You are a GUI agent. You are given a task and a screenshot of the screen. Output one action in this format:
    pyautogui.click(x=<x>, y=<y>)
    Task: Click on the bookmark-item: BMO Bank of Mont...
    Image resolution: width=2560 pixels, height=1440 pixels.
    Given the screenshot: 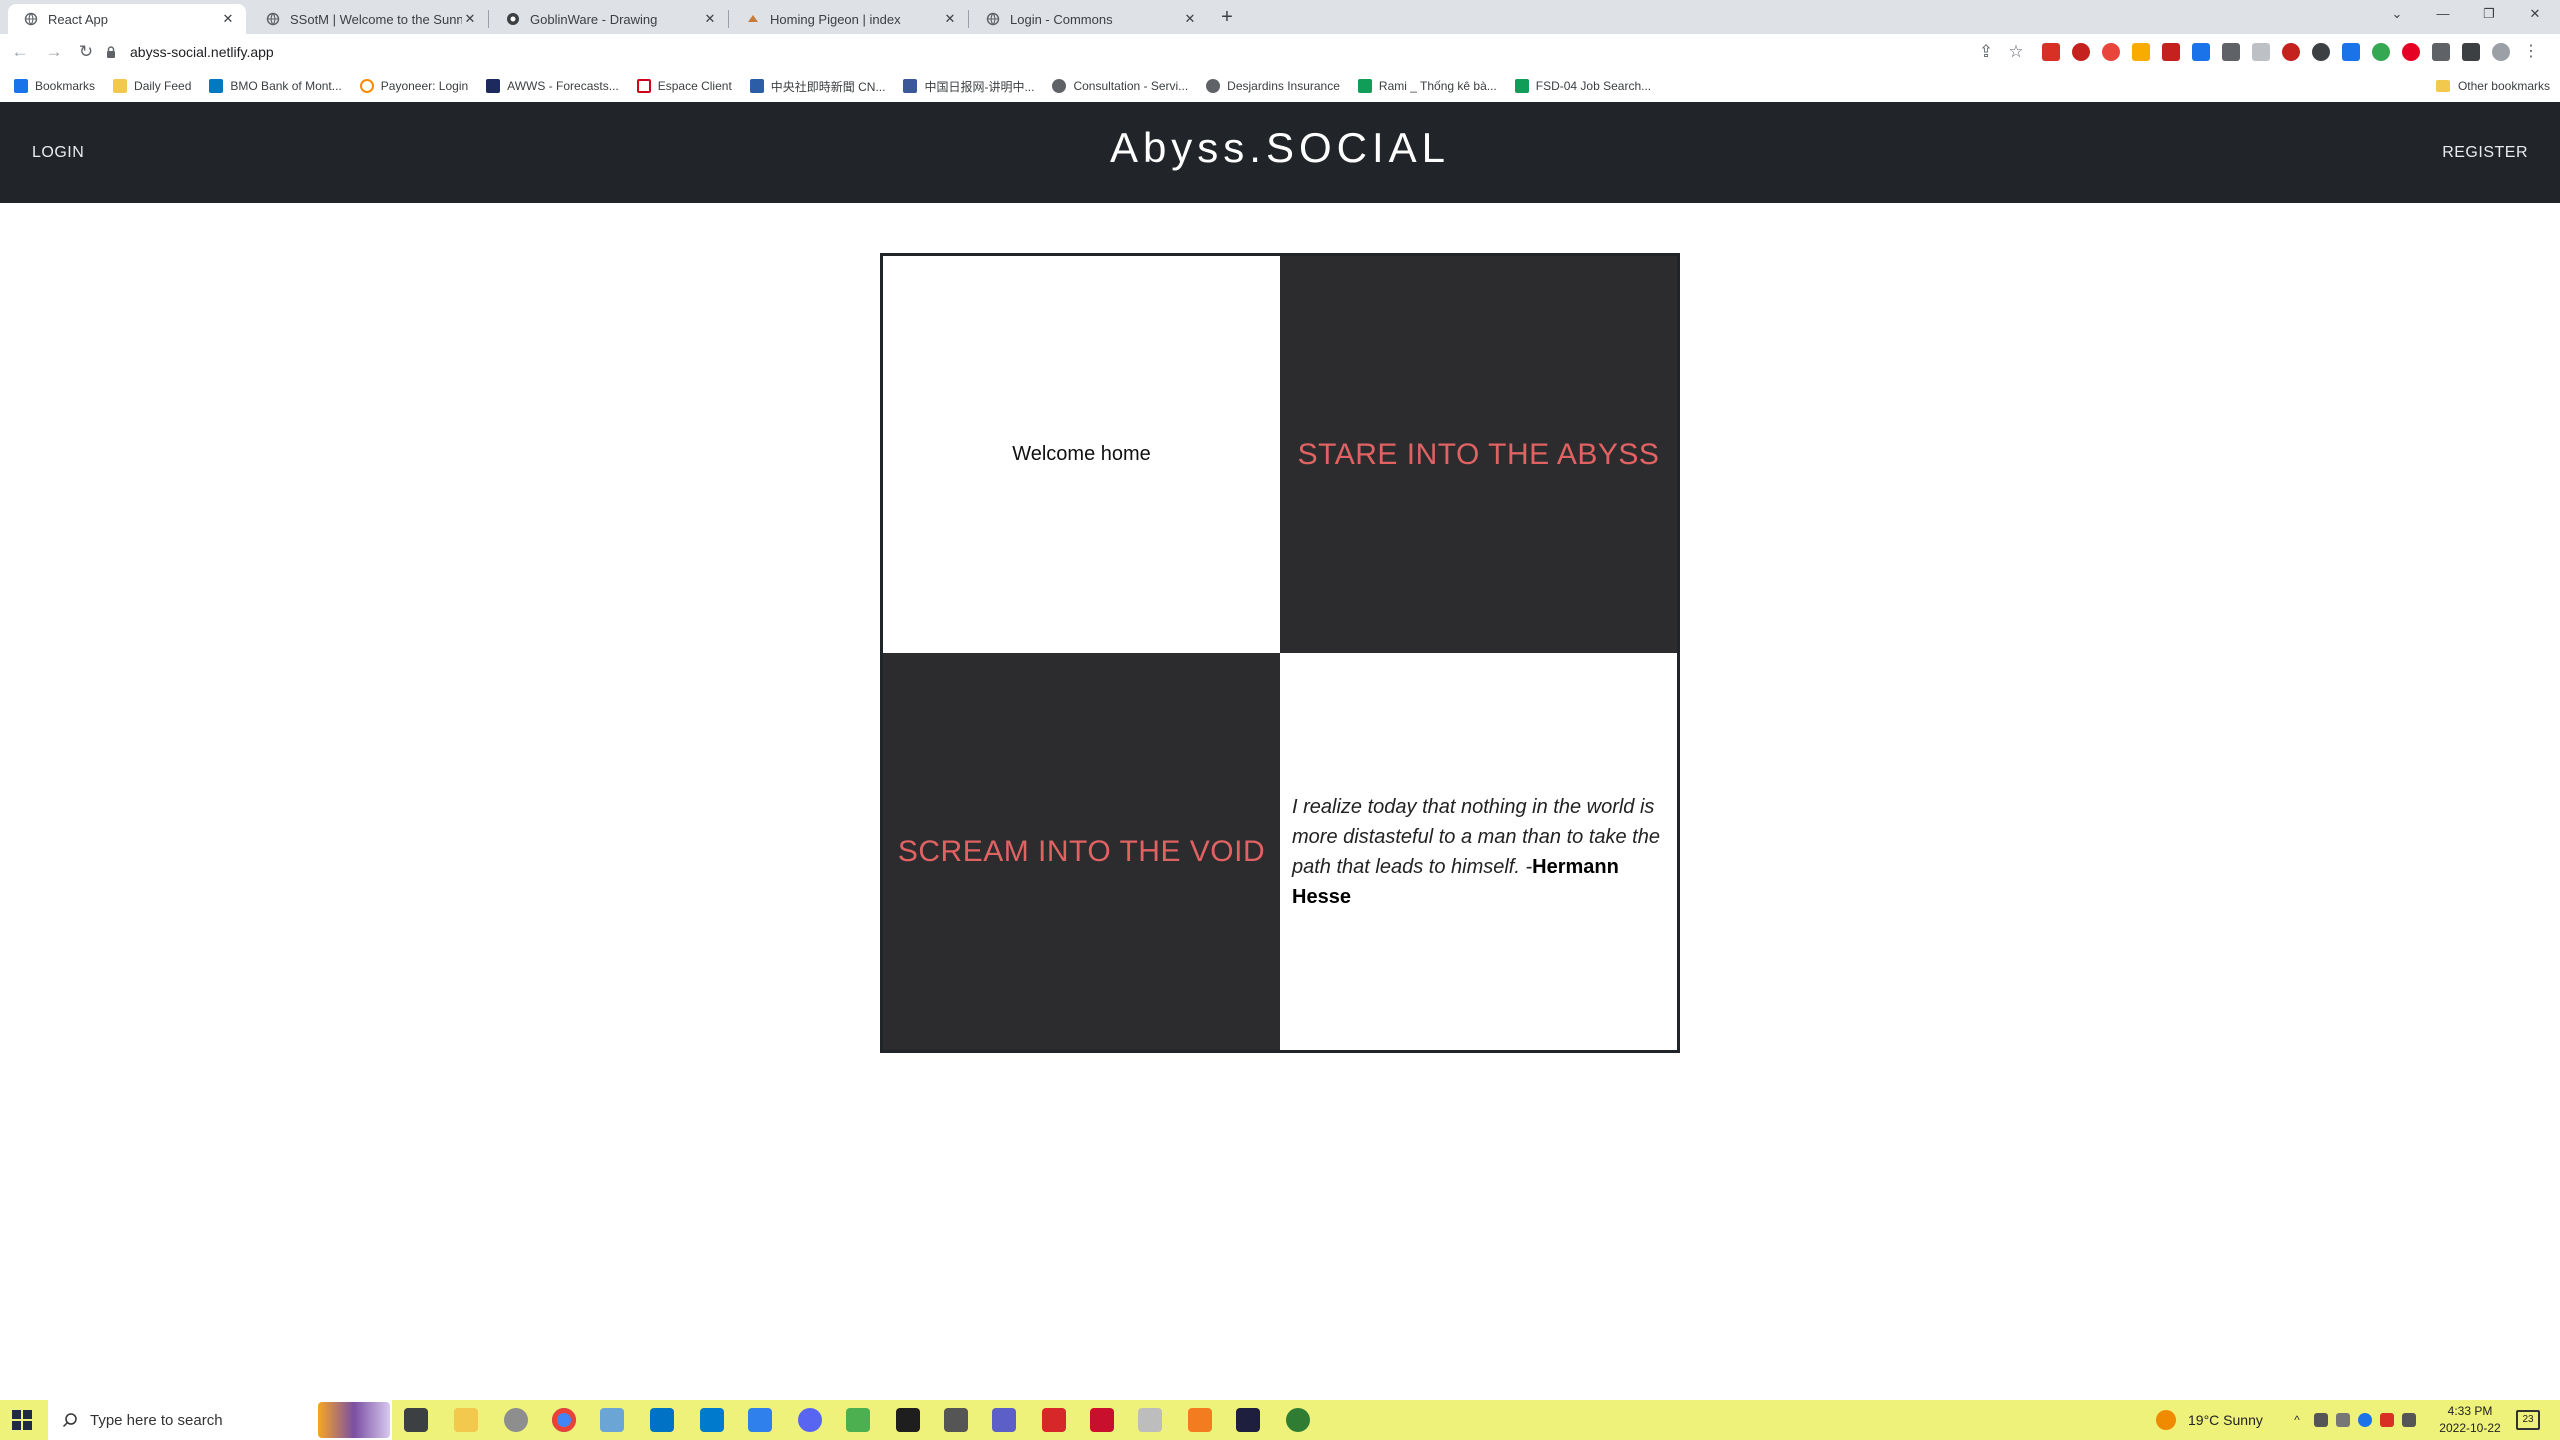 What is the action you would take?
    pyautogui.click(x=275, y=86)
    